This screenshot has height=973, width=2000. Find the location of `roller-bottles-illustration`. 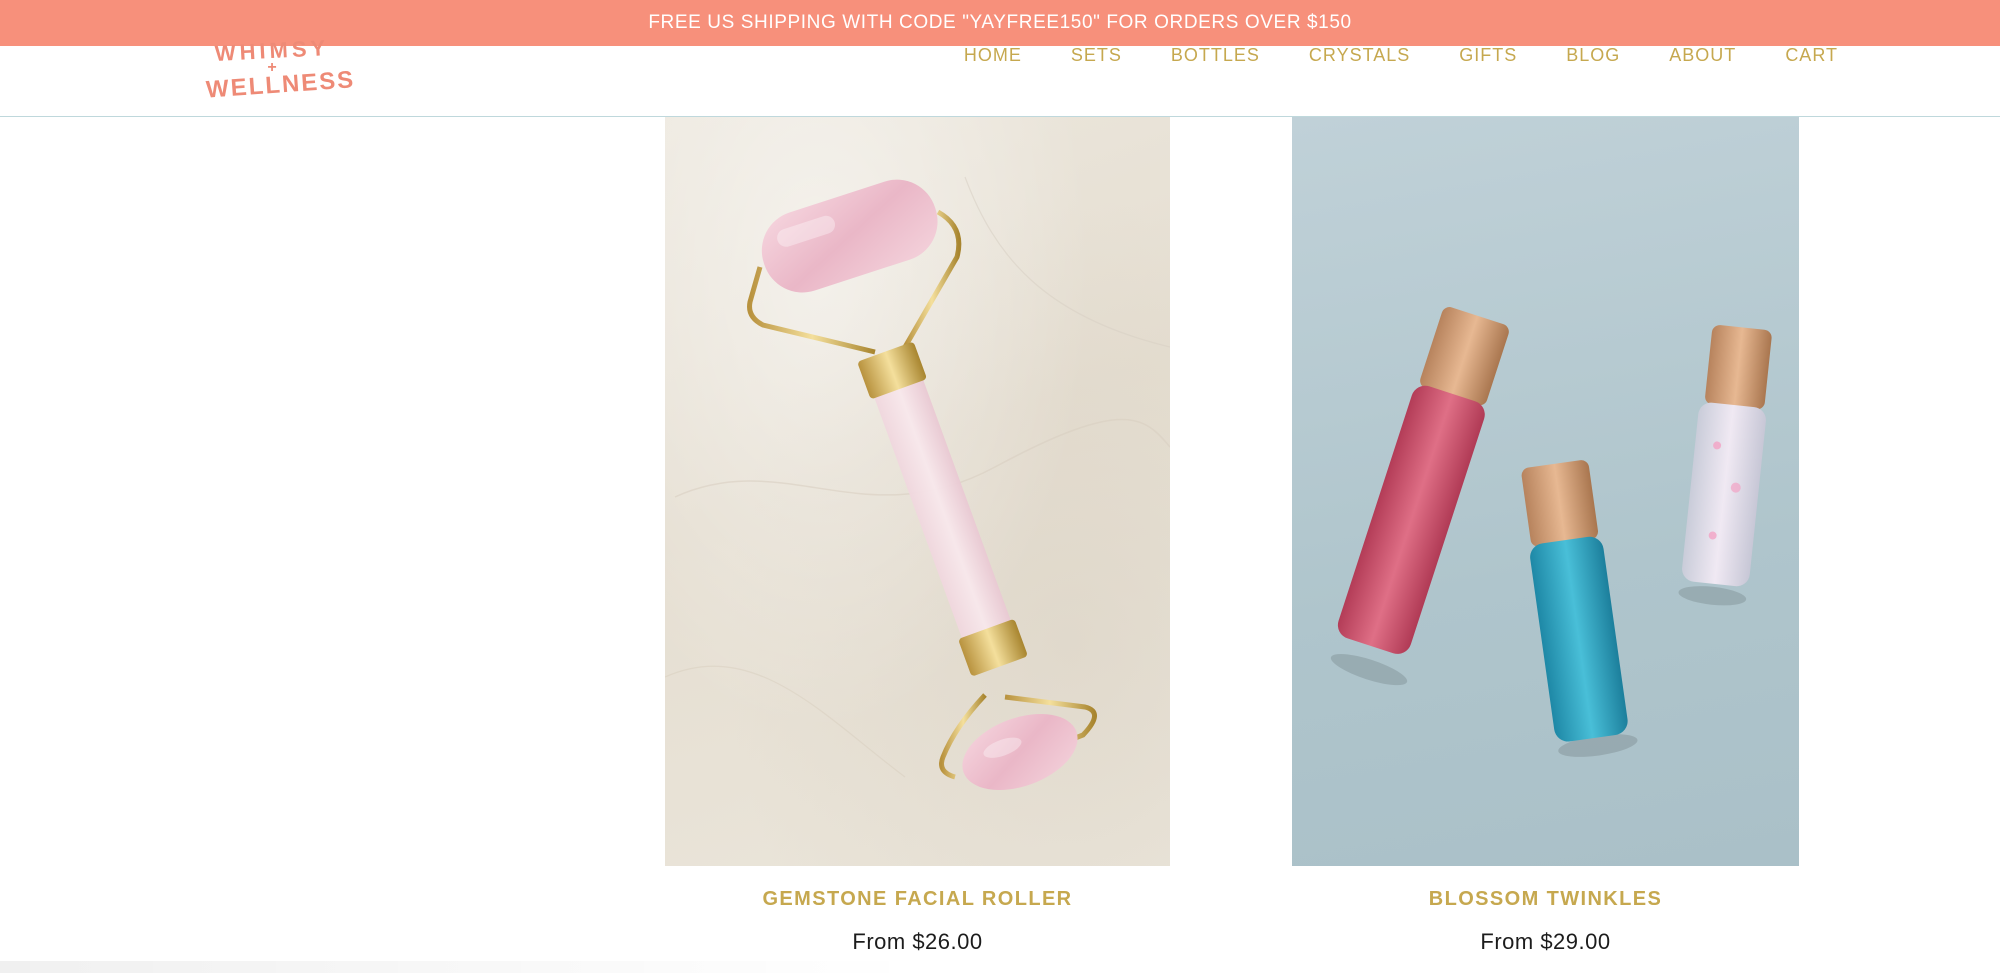

roller-bottles-illustration is located at coordinates (1551, 532).